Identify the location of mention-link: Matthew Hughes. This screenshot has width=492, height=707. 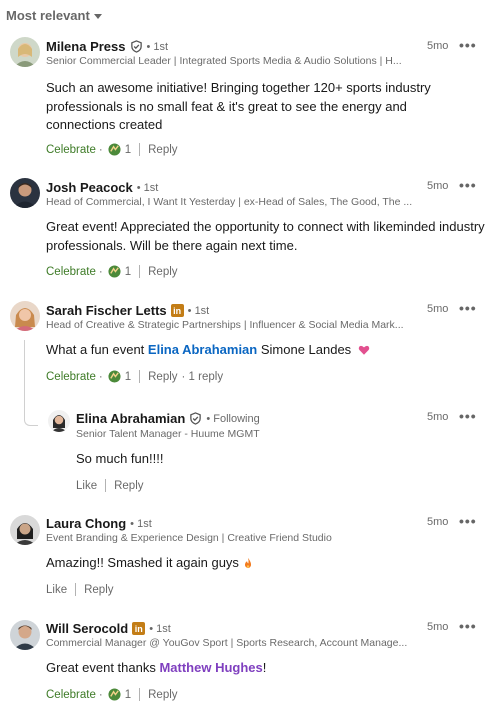
(210, 667).